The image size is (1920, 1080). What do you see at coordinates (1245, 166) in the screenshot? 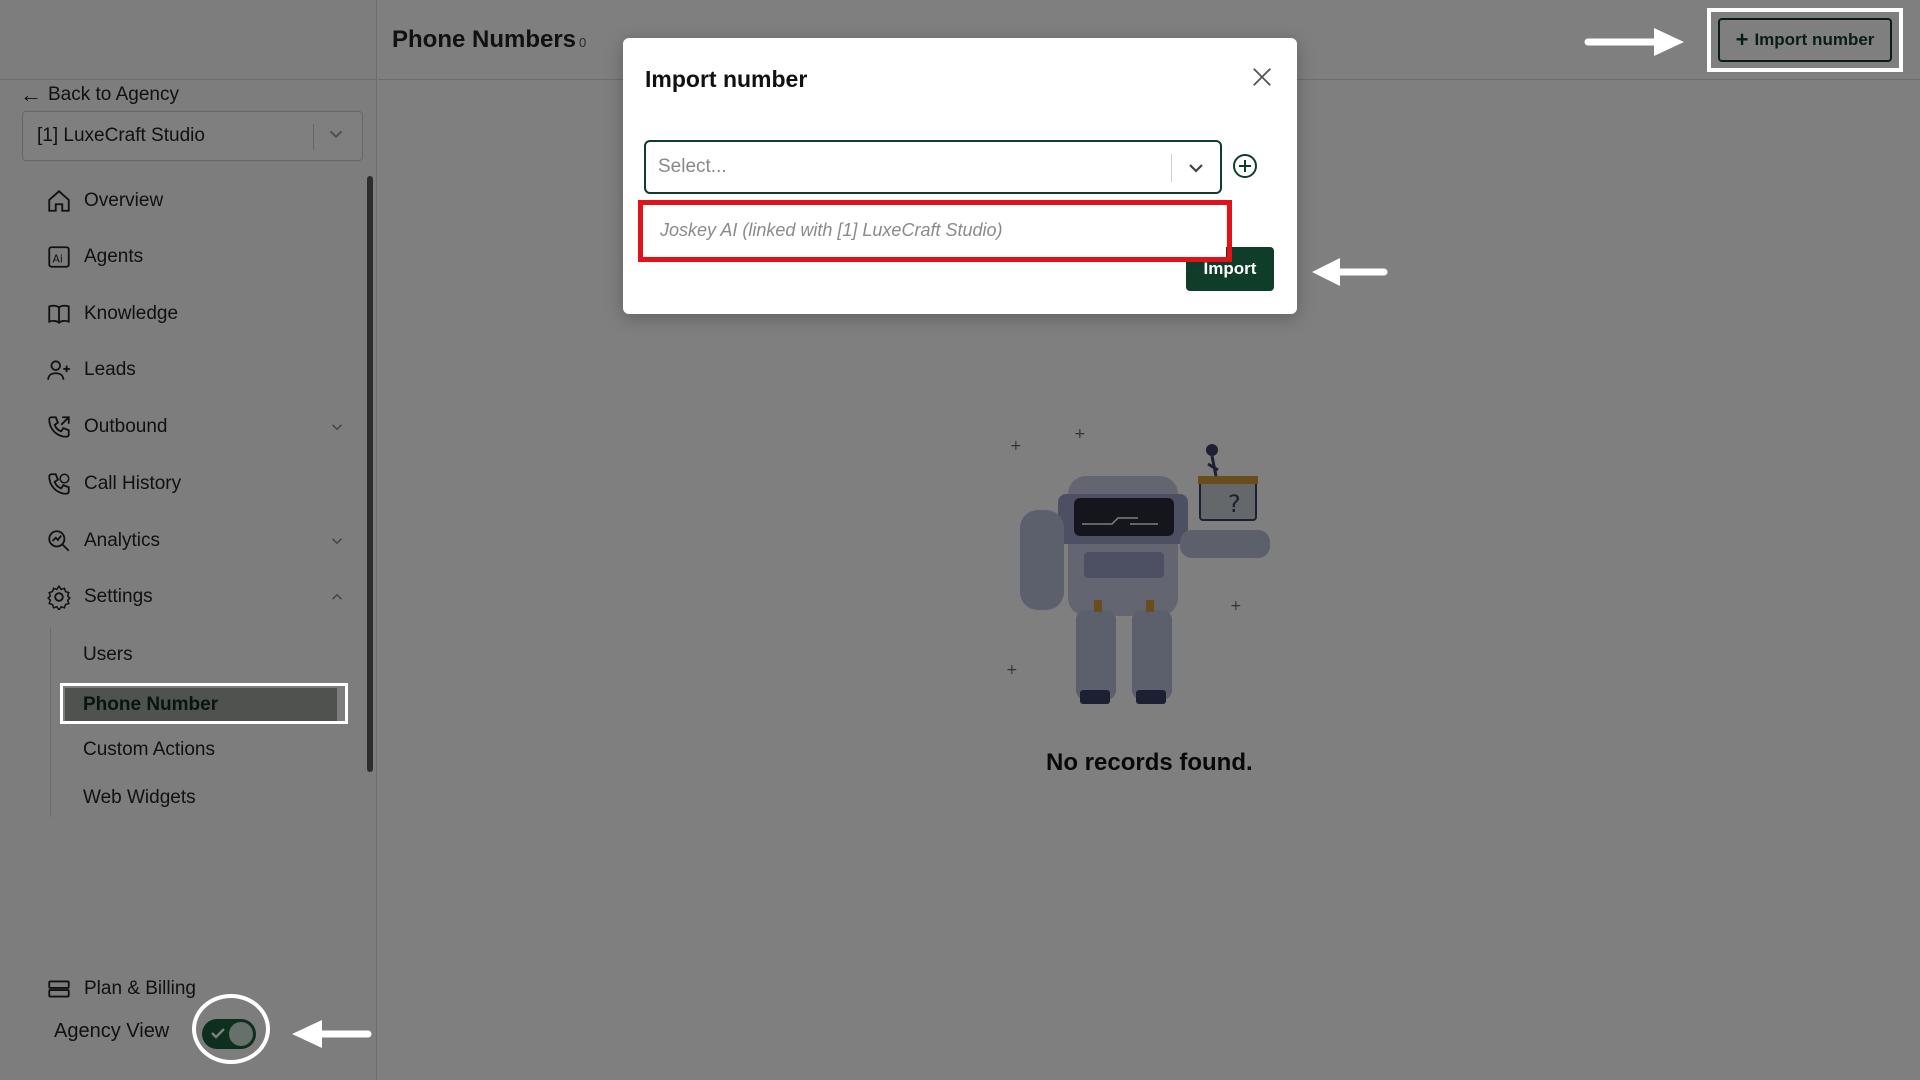
I see `add-circle-icon` at bounding box center [1245, 166].